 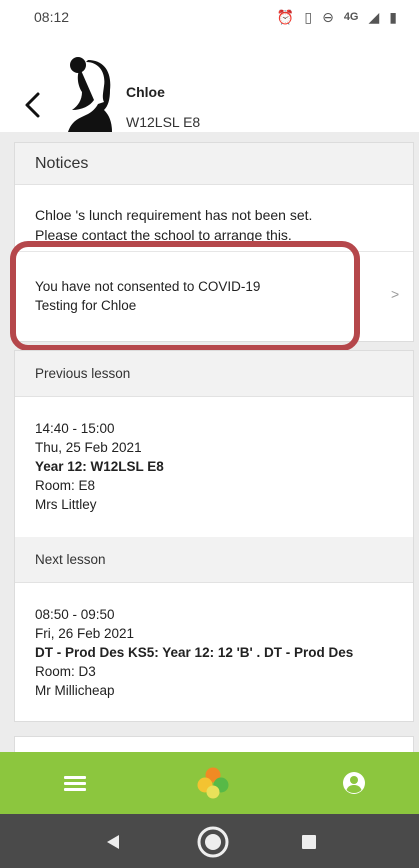 What do you see at coordinates (65, 671) in the screenshot?
I see `next-lesson-room: Room: D3` at bounding box center [65, 671].